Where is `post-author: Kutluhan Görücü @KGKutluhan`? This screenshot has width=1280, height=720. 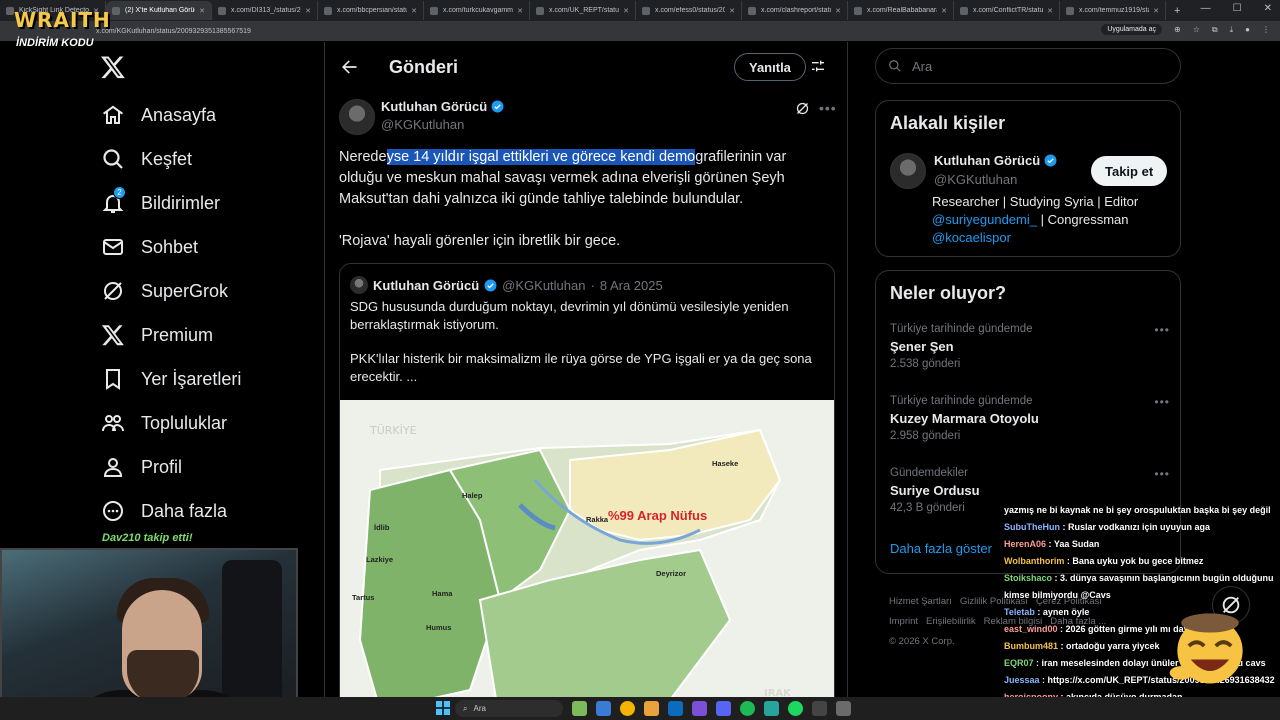
post-author: Kutluhan Görücü @KGKutluhan is located at coordinates (421, 117).